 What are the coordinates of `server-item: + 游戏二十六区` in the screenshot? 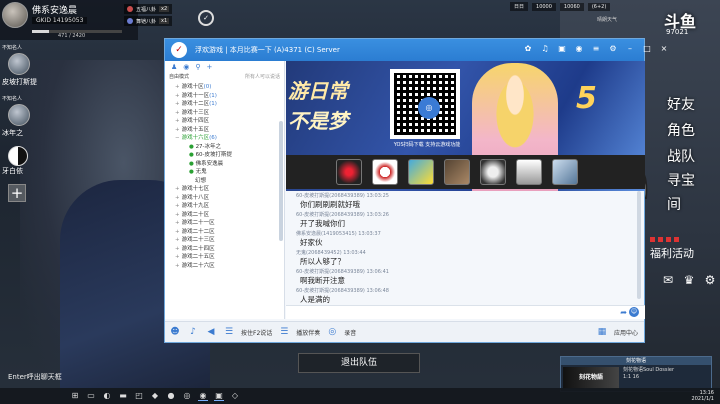 It's located at (229, 266).